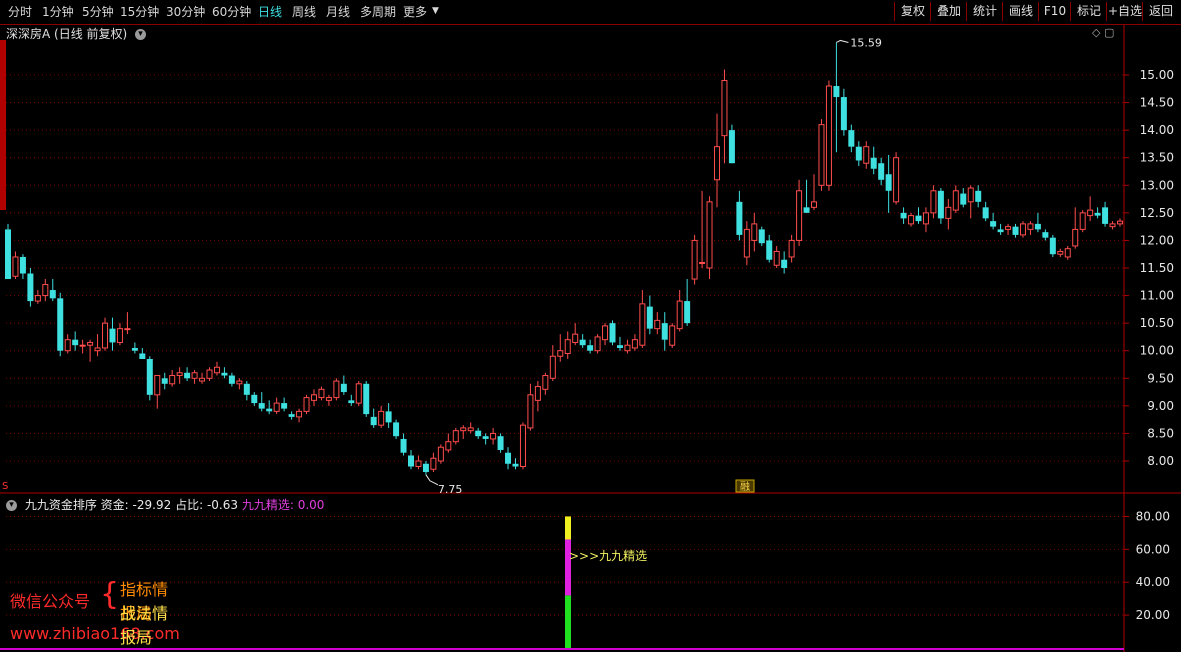  Describe the element at coordinates (608, 556) in the screenshot. I see `signal-label: >>>九九精选` at that location.